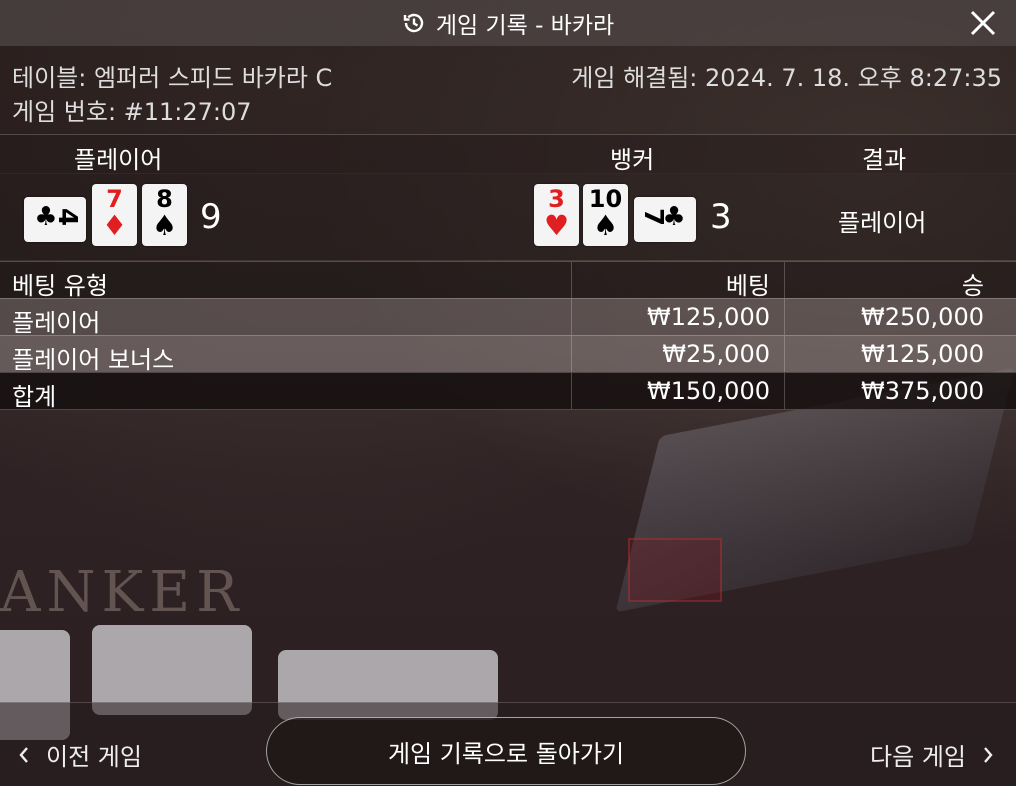 The image size is (1016, 786). What do you see at coordinates (708, 317) in the screenshot?
I see `bet-amount-cell: ₩125,000` at bounding box center [708, 317].